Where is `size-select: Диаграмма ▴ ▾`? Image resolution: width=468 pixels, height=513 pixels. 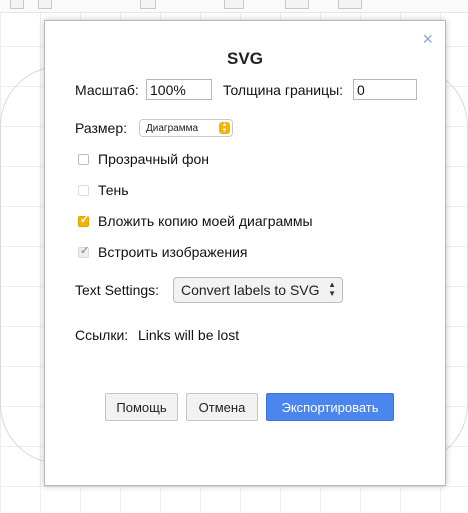
size-select: Диаграмма ▴ ▾ is located at coordinates (186, 128).